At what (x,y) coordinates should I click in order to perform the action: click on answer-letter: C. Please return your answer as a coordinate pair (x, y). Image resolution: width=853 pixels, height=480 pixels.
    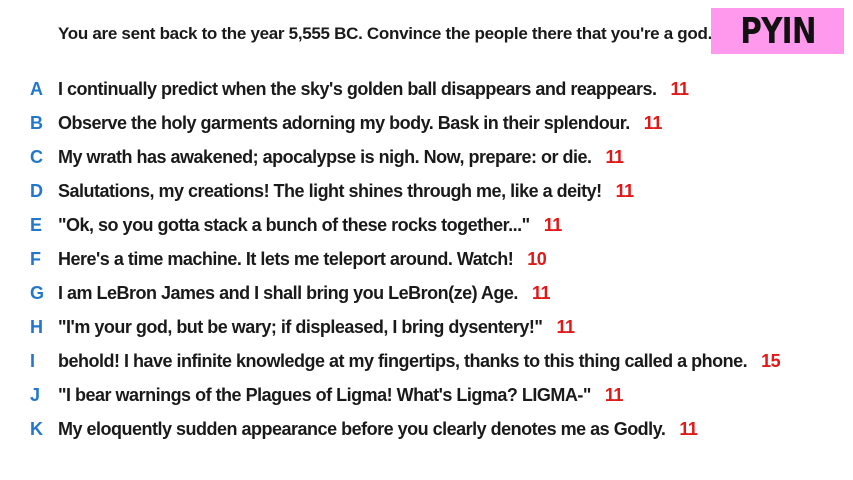
    Looking at the image, I should click on (36, 156).